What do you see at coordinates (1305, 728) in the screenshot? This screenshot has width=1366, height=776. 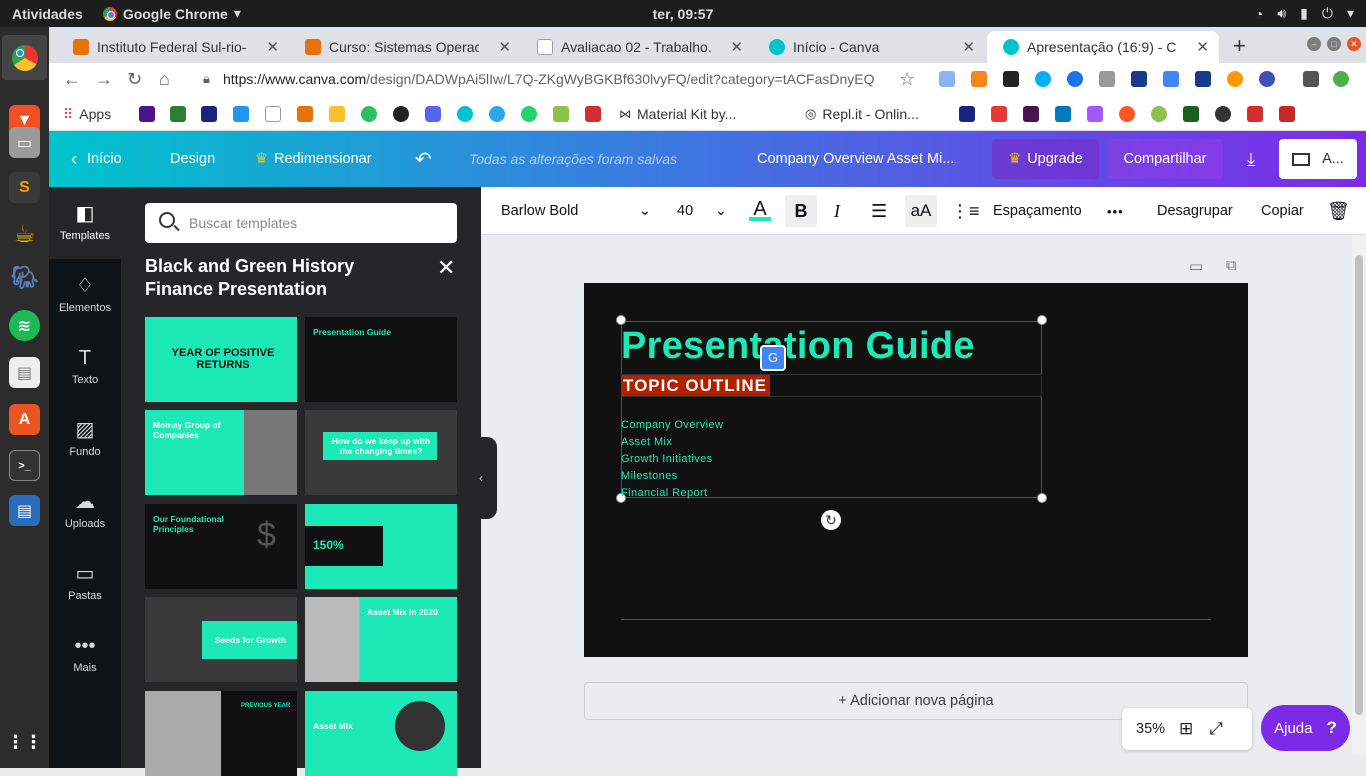 I see `help-button: Ajuda ?` at bounding box center [1305, 728].